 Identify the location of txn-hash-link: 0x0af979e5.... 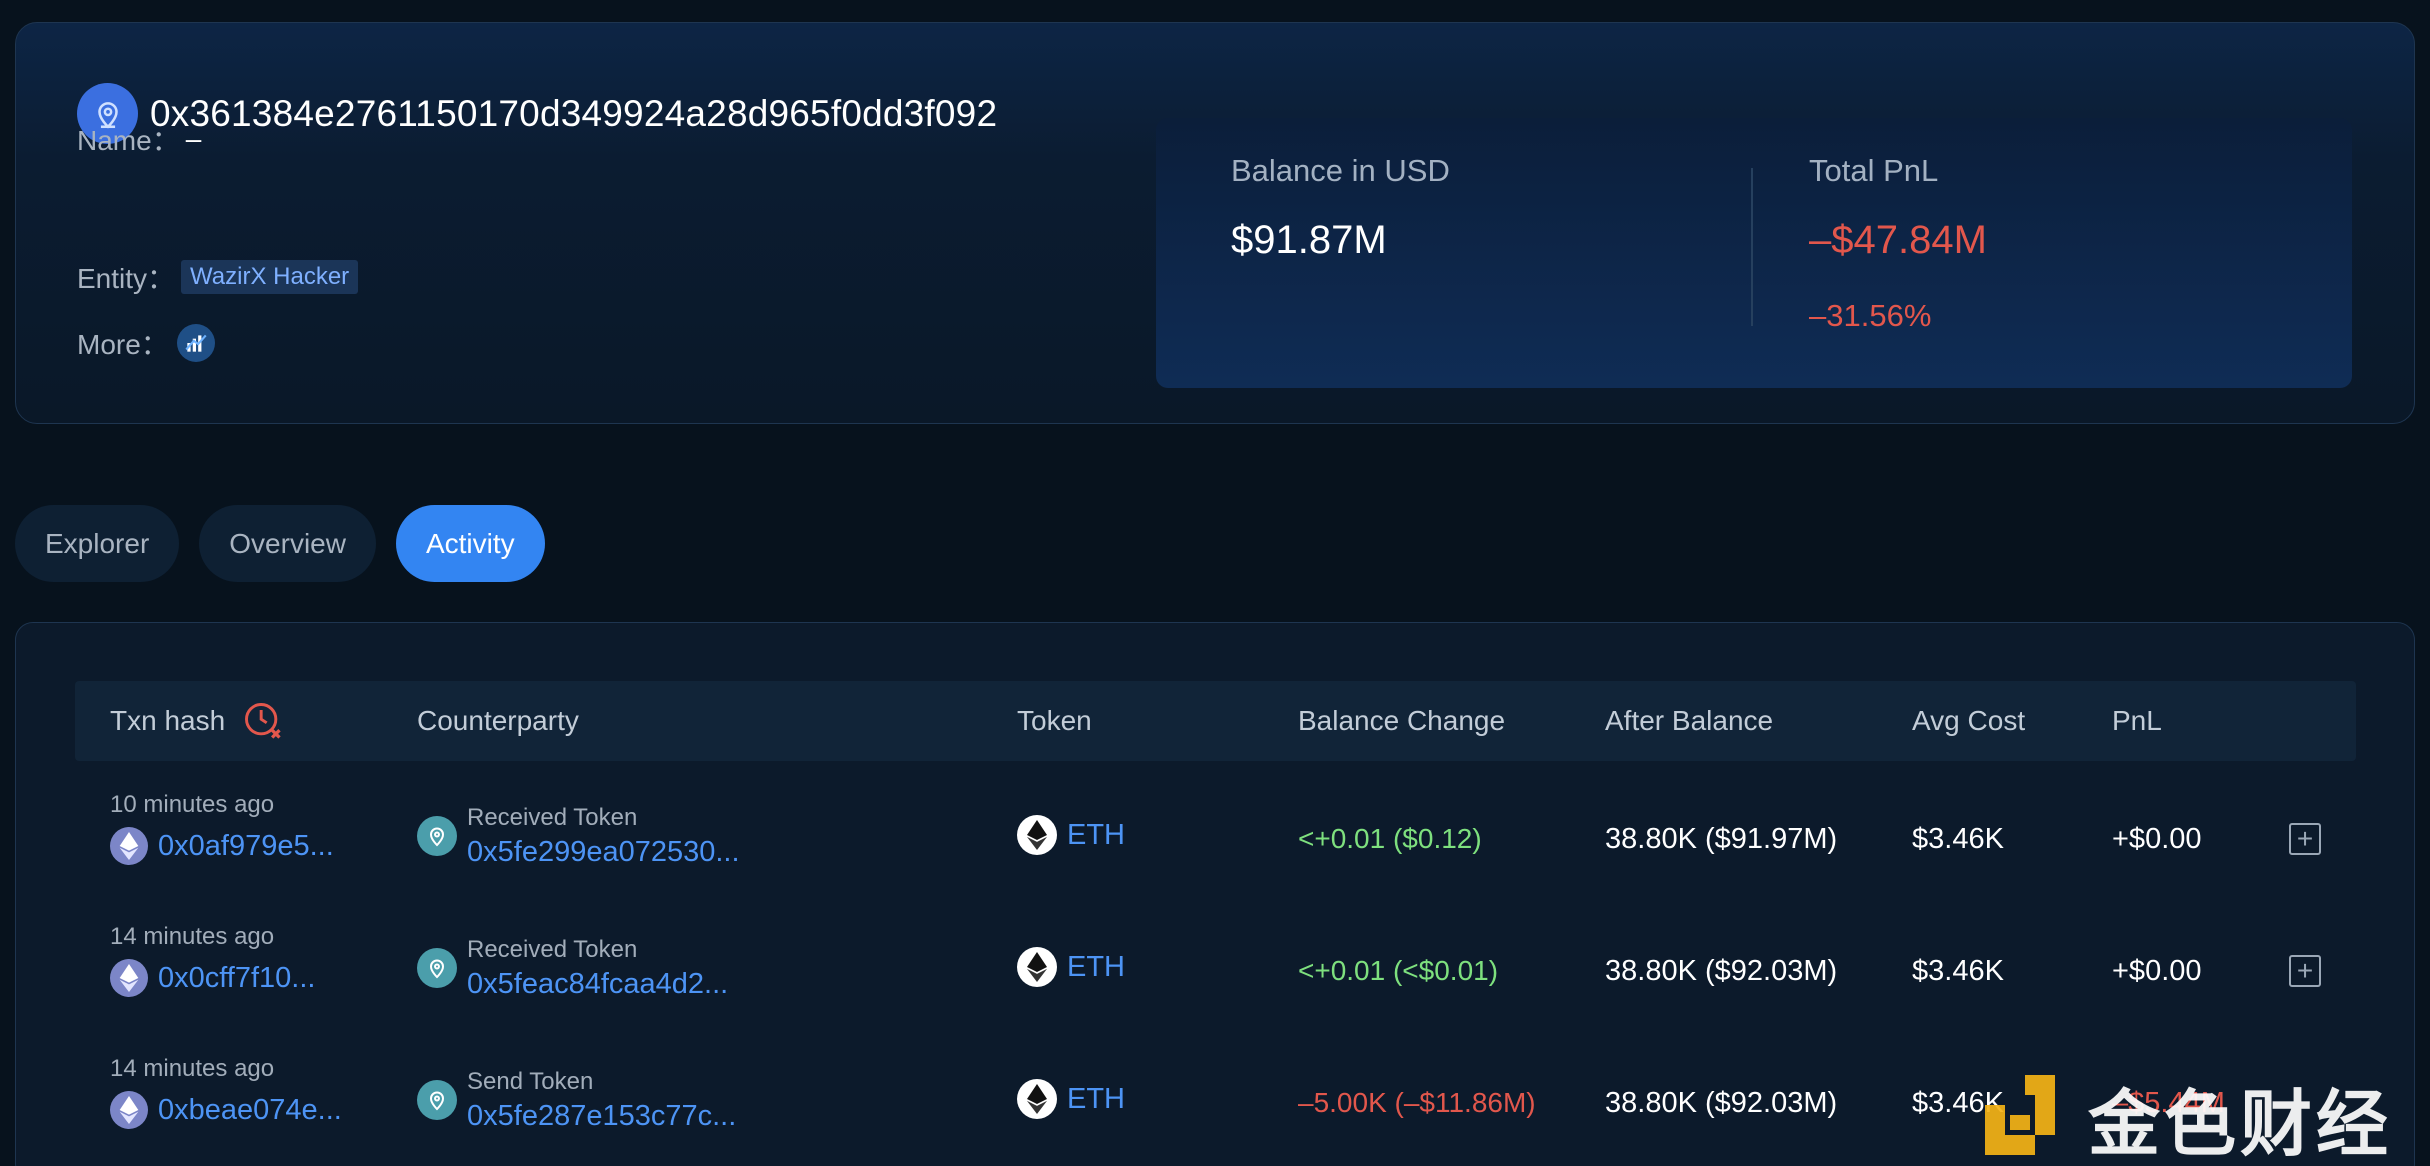
(246, 846).